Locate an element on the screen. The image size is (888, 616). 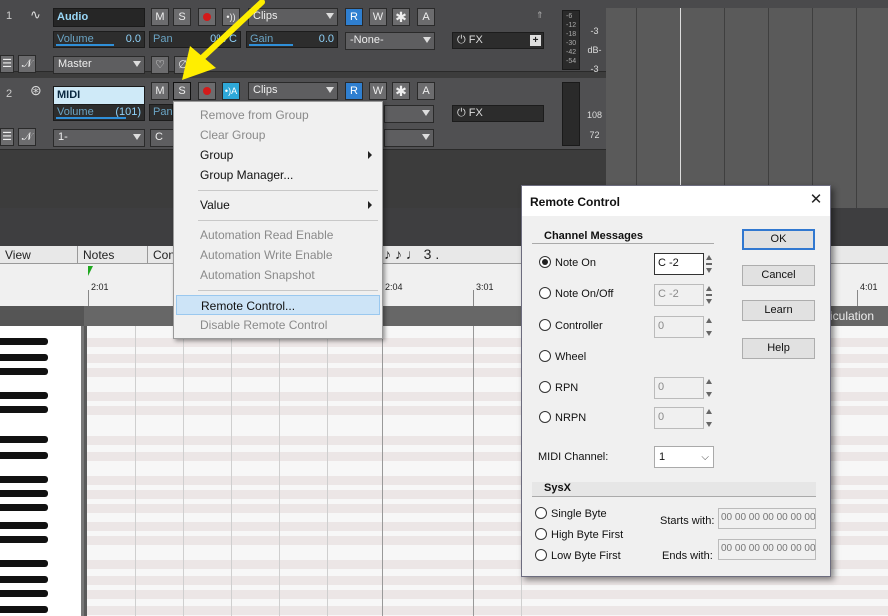
nrpn-value: 0 is located at coordinates (679, 418).